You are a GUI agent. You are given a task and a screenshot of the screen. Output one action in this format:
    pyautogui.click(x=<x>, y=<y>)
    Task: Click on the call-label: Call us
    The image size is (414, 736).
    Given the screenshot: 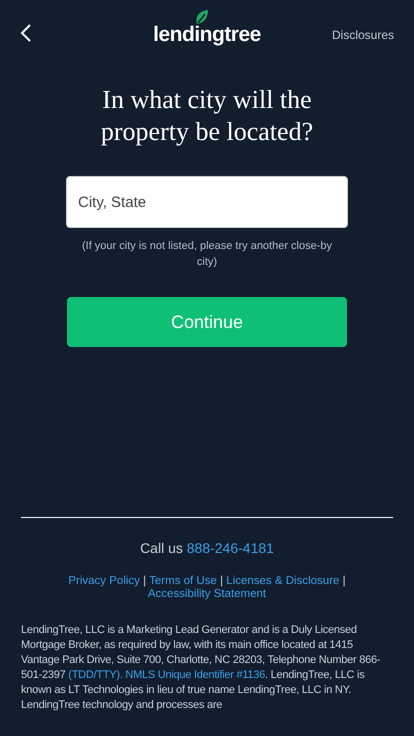 What is the action you would take?
    pyautogui.click(x=161, y=548)
    